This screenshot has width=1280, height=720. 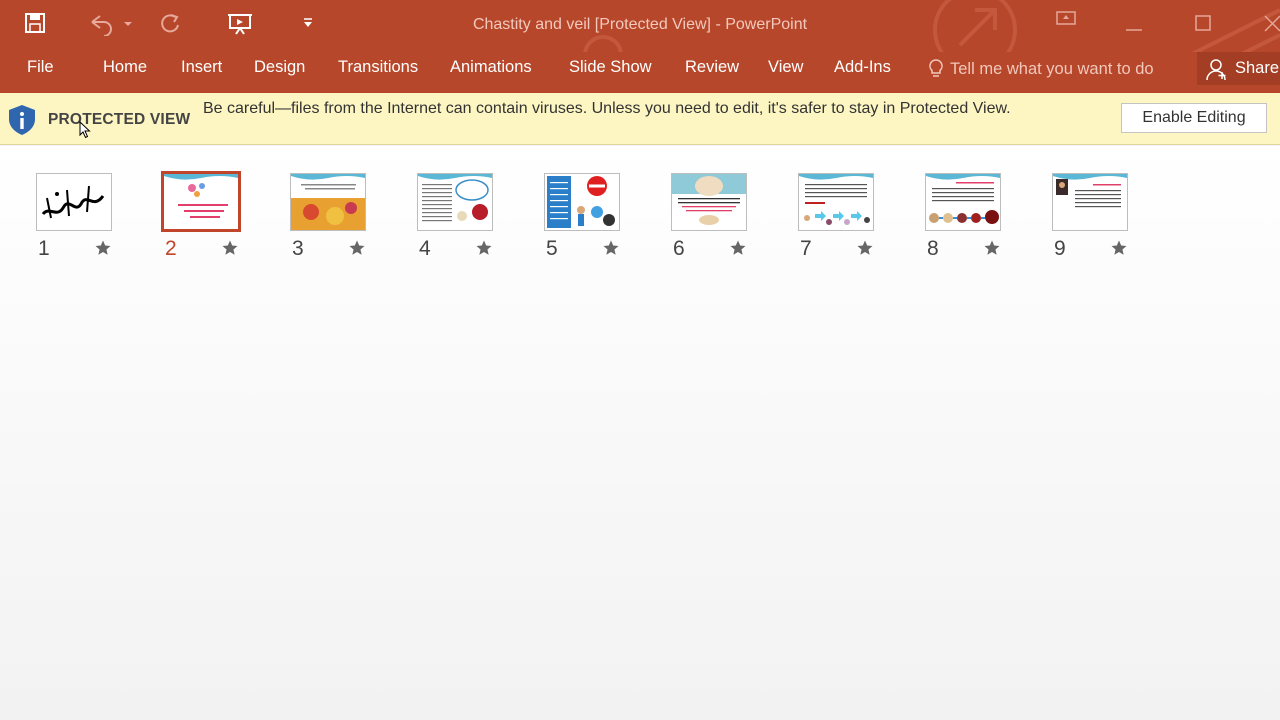 I want to click on slide-number: 8, so click(x=933, y=248).